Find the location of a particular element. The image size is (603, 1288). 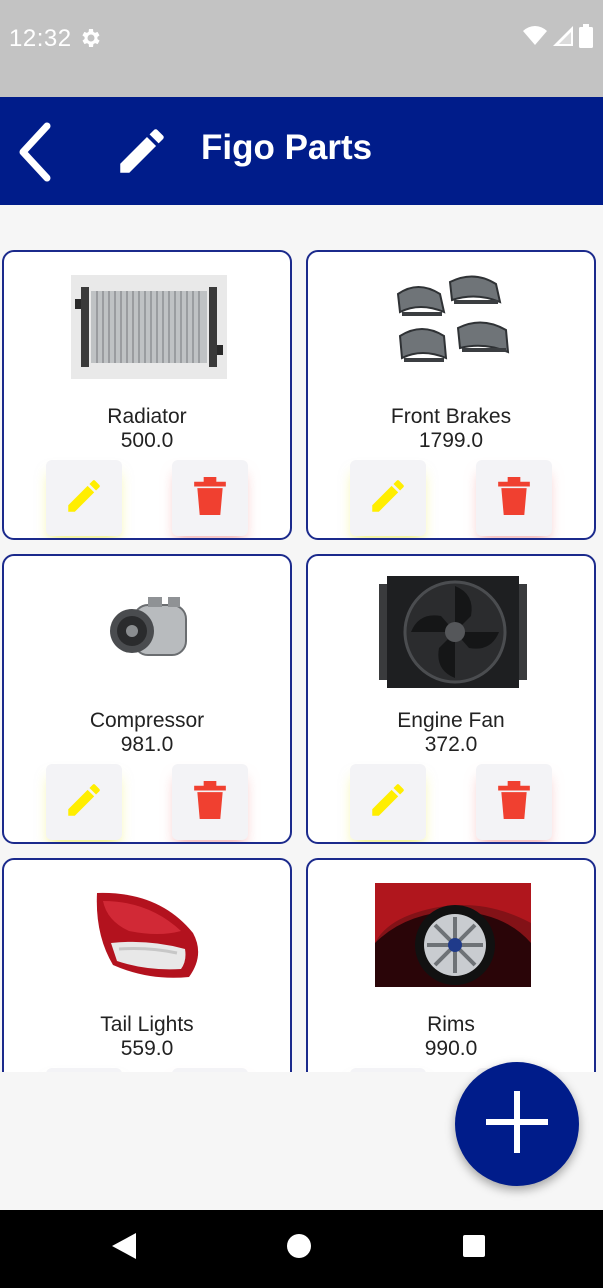

part-name: Tail Lights is located at coordinates (147, 1024).